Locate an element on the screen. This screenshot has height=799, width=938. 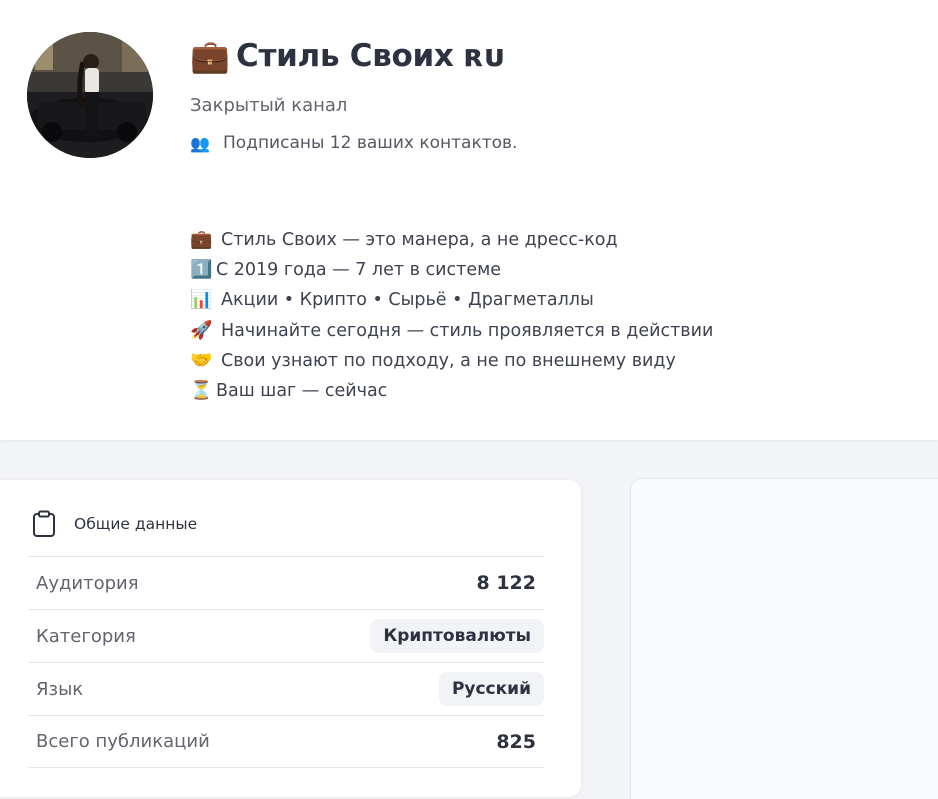
description-line: 1️⃣ С 2019 года — 7 лет в системе is located at coordinates (451, 270).